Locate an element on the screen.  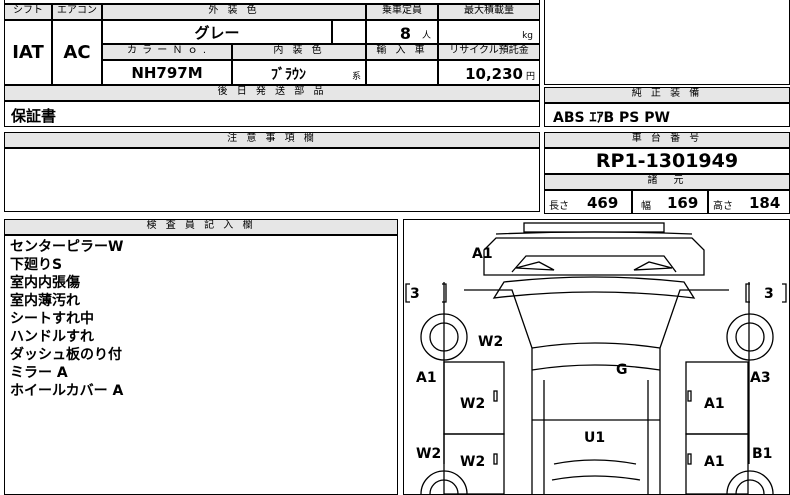
right-top-box is located at coordinates (667, 42).